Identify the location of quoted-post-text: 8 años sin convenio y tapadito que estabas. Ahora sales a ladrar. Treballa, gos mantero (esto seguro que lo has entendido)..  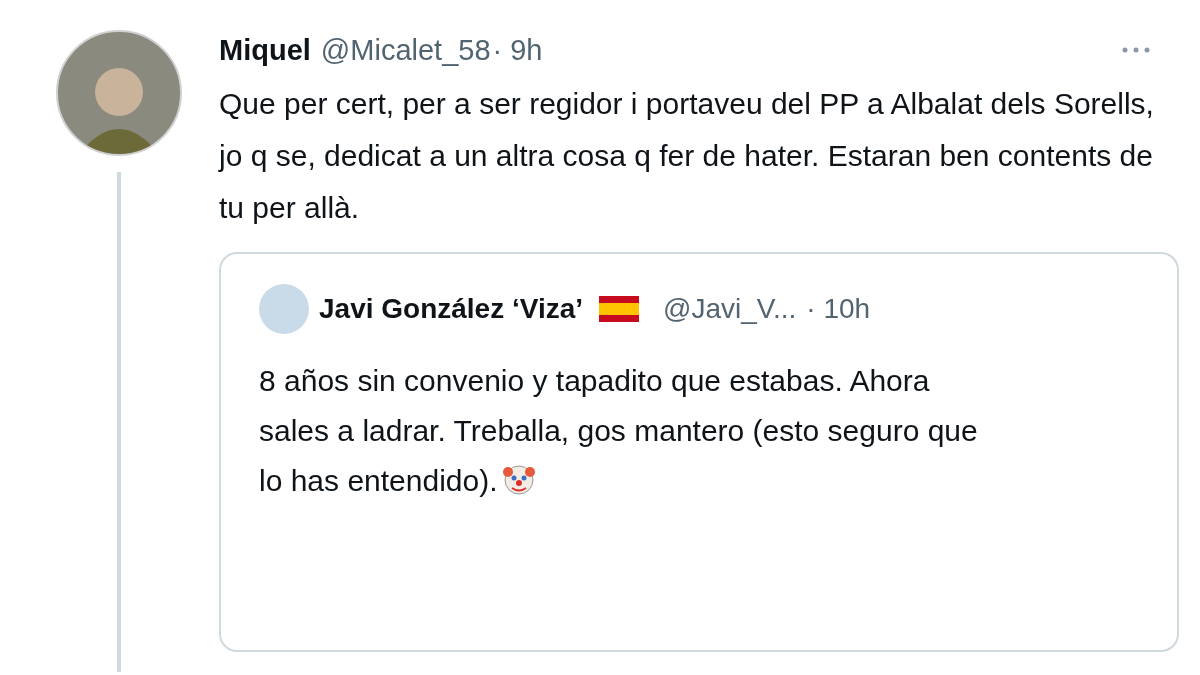
(619, 431).